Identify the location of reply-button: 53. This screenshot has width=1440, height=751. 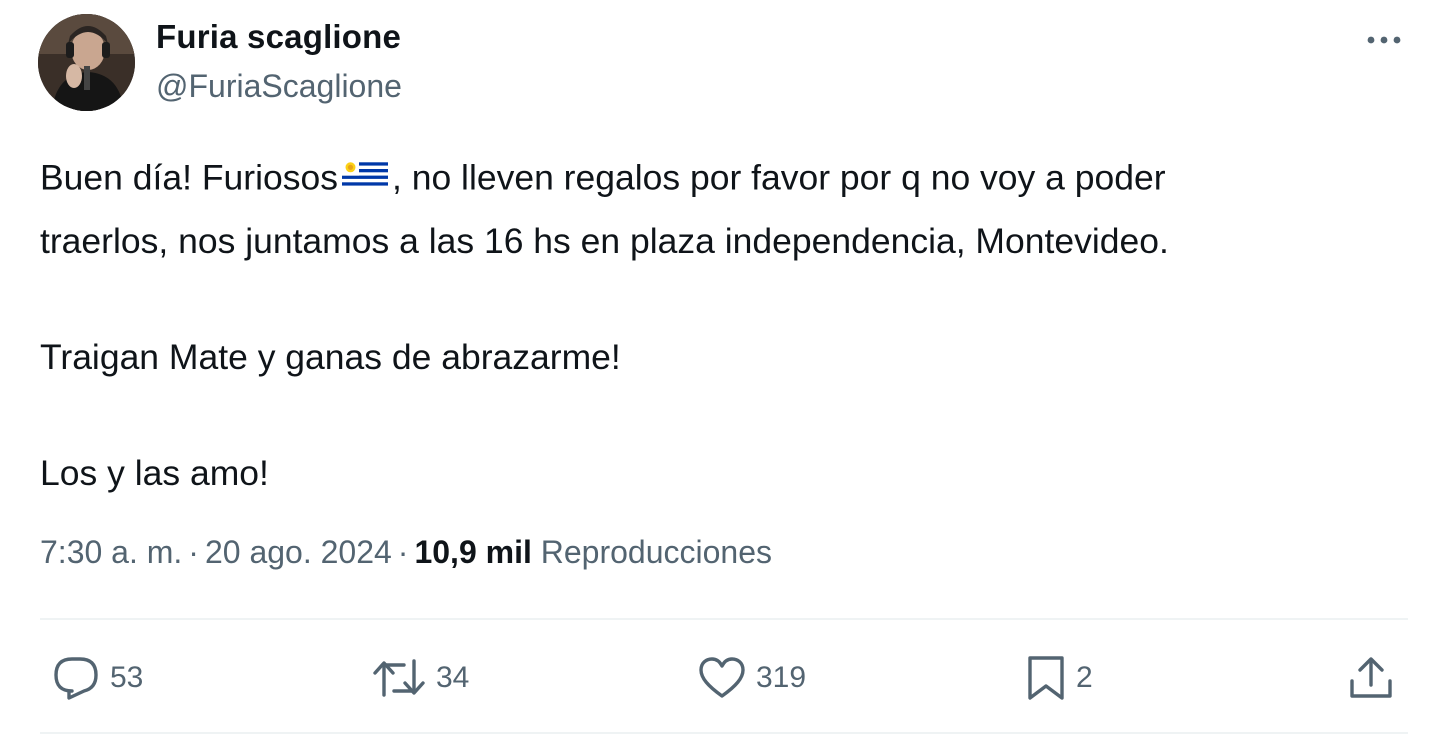
(97, 678).